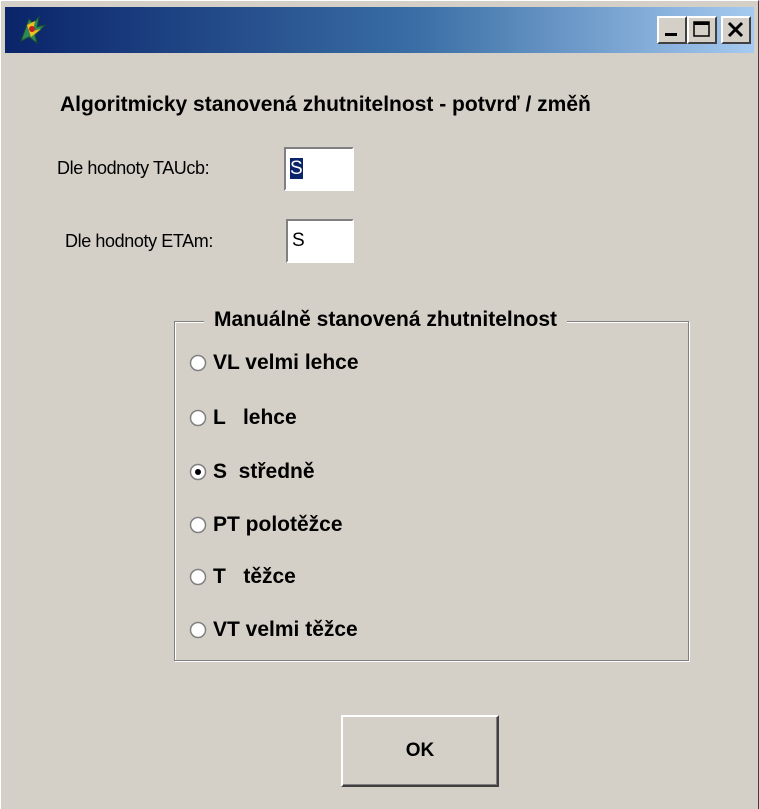 The width and height of the screenshot is (759, 809). I want to click on radio-option-l: L lehce, so click(243, 418).